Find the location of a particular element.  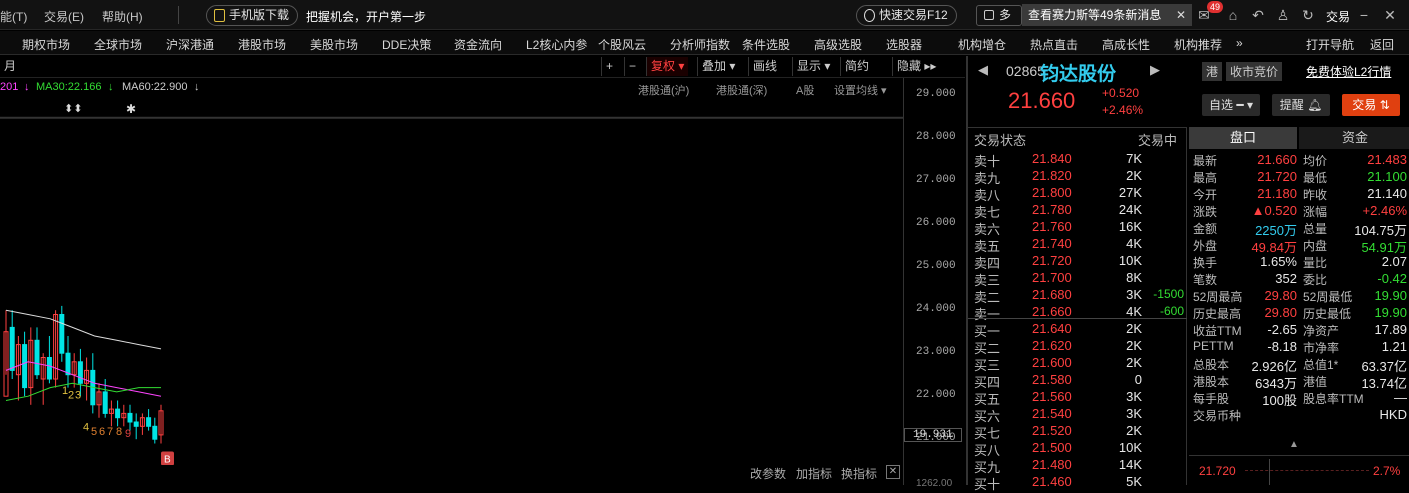

trade-button: 交易 ⇅ is located at coordinates (1371, 105).